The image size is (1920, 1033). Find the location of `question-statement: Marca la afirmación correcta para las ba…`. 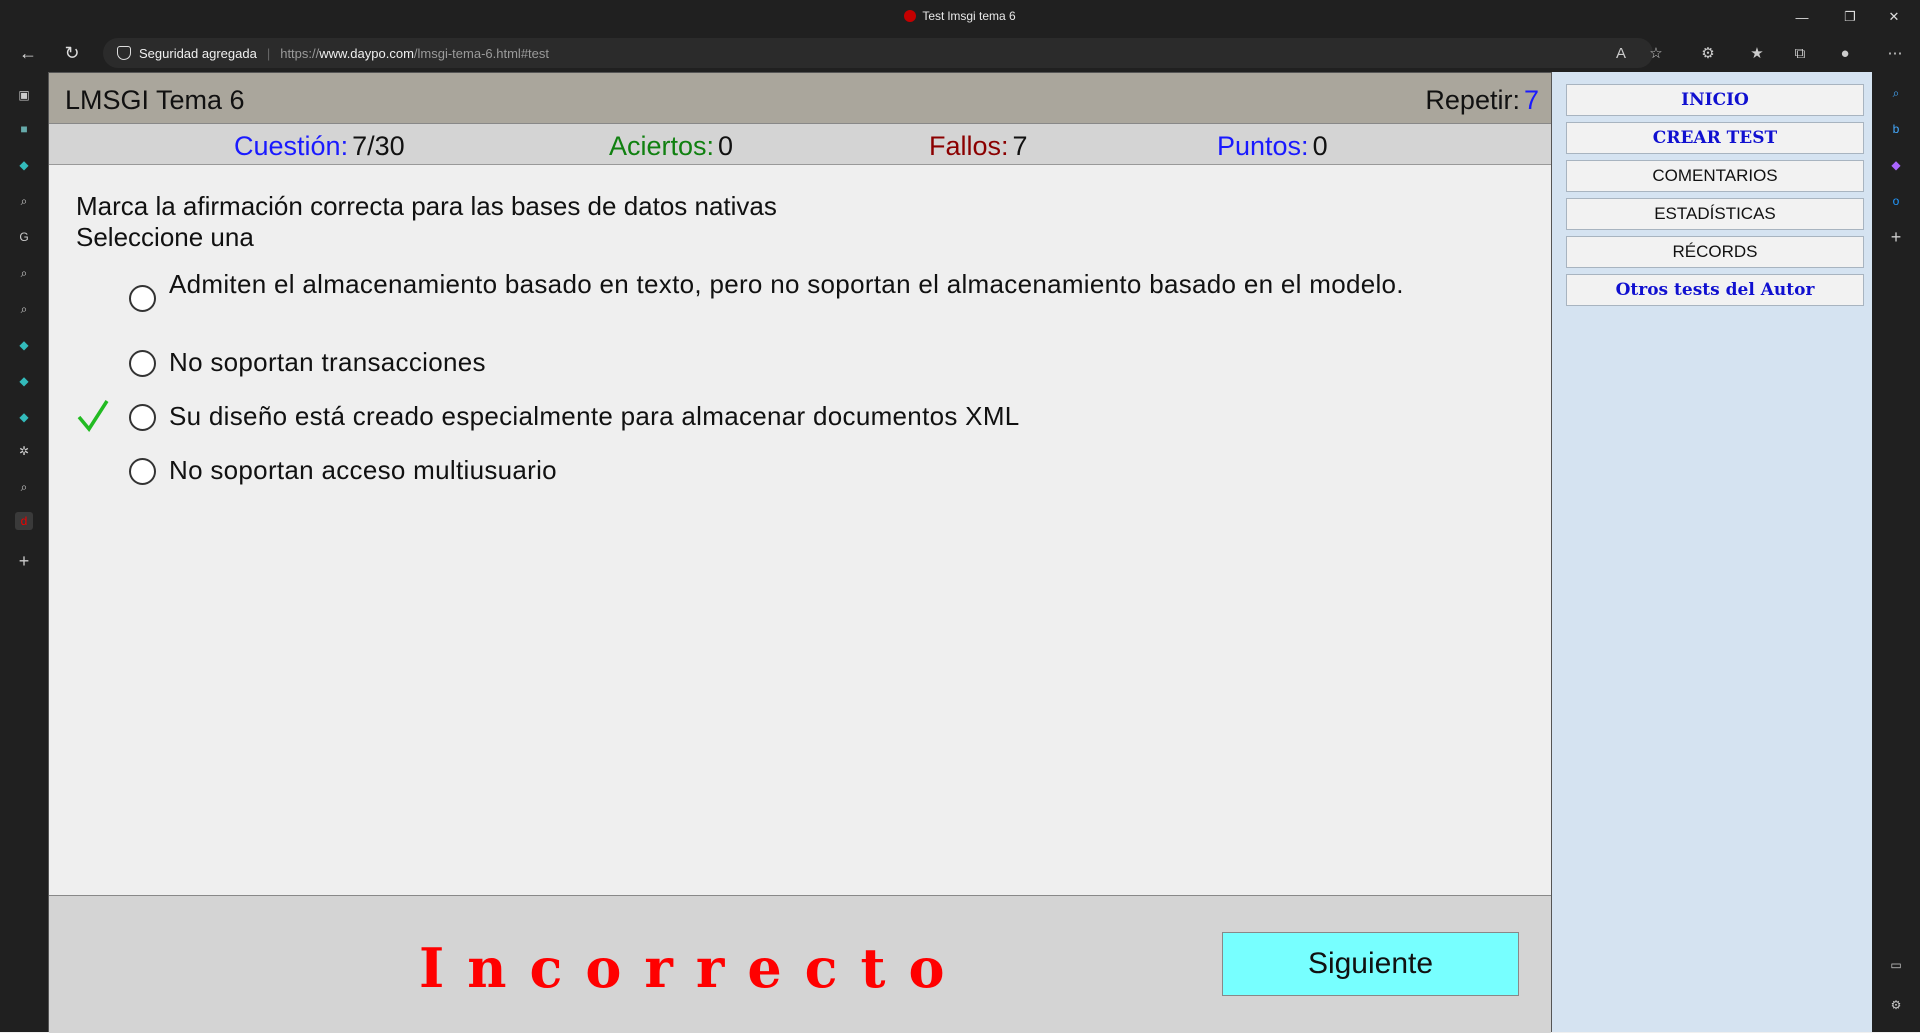

question-statement: Marca la afirmación correcta para las ba… is located at coordinates (426, 206).